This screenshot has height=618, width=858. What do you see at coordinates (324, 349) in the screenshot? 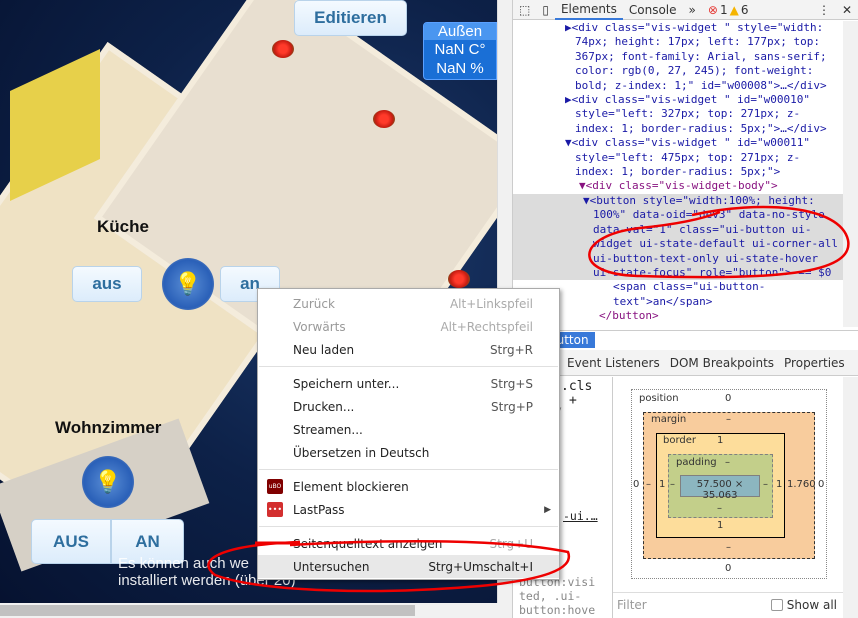
I see `menu-label: Neu laden` at bounding box center [324, 349].